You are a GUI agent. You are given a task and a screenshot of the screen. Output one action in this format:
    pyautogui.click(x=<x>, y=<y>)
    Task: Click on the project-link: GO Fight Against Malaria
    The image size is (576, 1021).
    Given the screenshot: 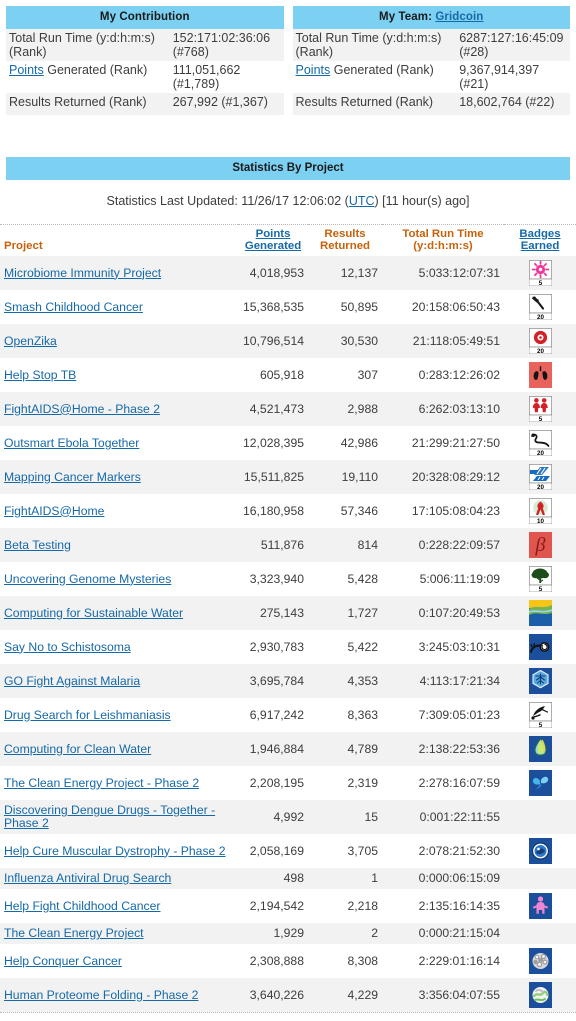 What is the action you would take?
    pyautogui.click(x=72, y=681)
    